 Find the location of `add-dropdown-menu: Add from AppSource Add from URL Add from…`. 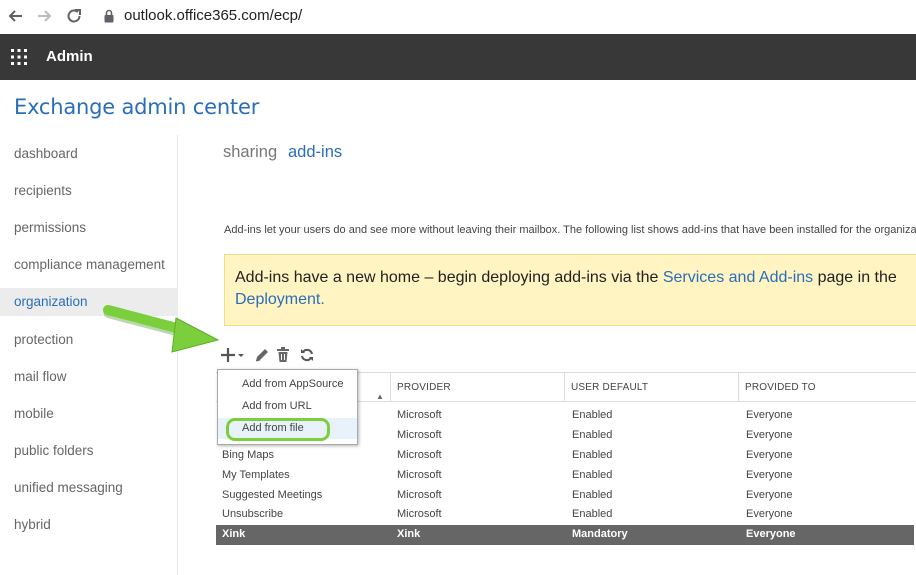

add-dropdown-menu: Add from AppSource Add from URL Add from… is located at coordinates (287, 407).